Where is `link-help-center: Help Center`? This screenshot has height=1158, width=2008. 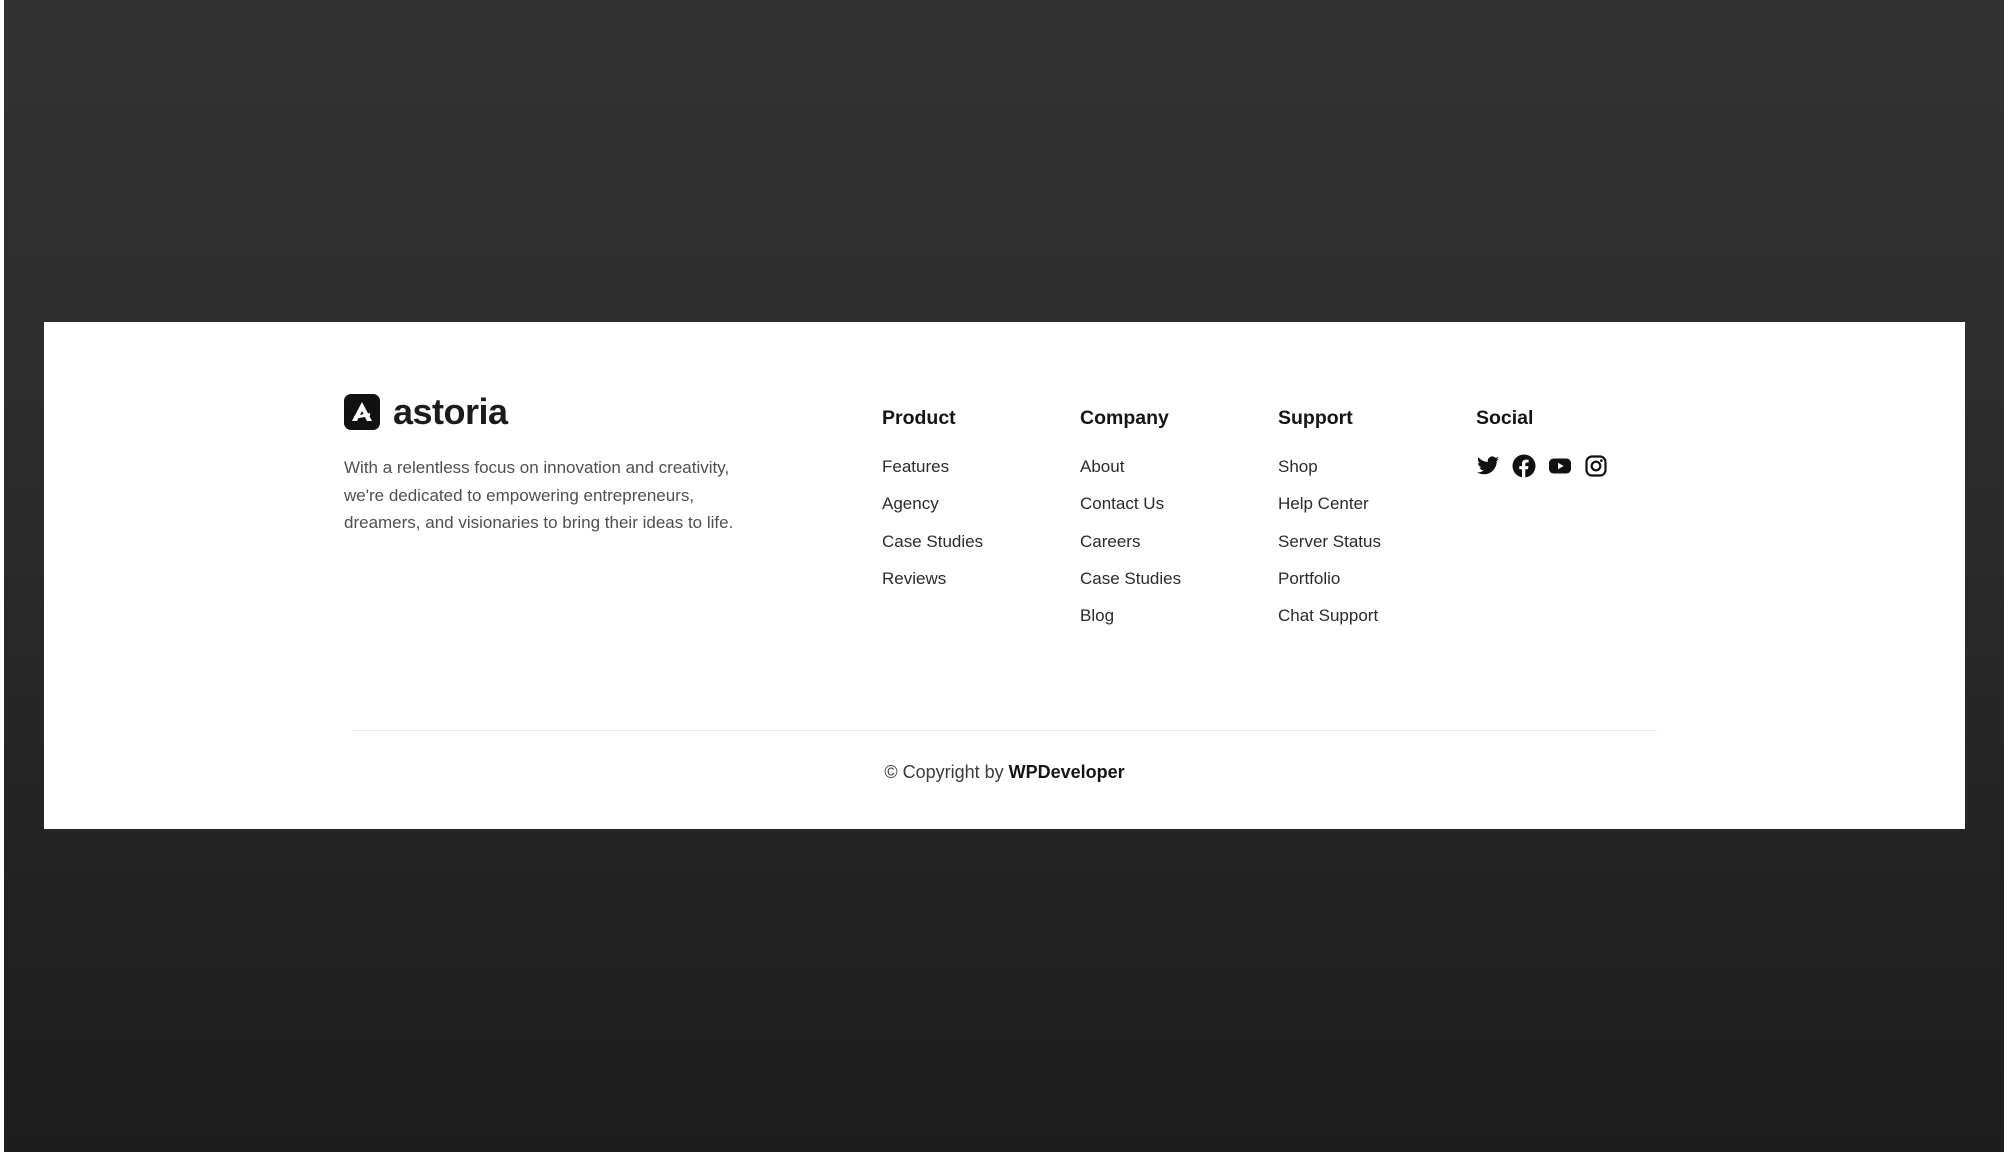
link-help-center: Help Center is located at coordinates (1323, 504).